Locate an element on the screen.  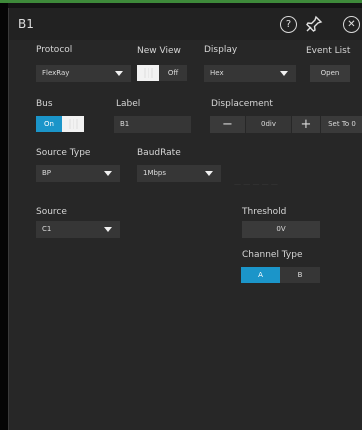
source-type-label: Source Type is located at coordinates (63, 153).